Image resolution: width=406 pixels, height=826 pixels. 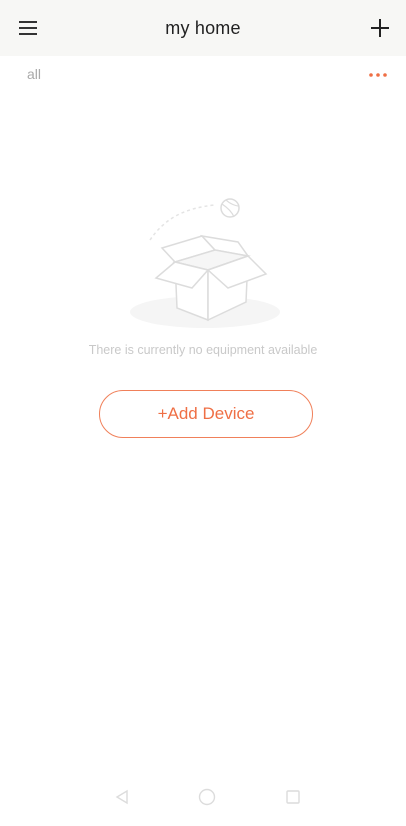 I want to click on nav-back-button, so click(x=122, y=797).